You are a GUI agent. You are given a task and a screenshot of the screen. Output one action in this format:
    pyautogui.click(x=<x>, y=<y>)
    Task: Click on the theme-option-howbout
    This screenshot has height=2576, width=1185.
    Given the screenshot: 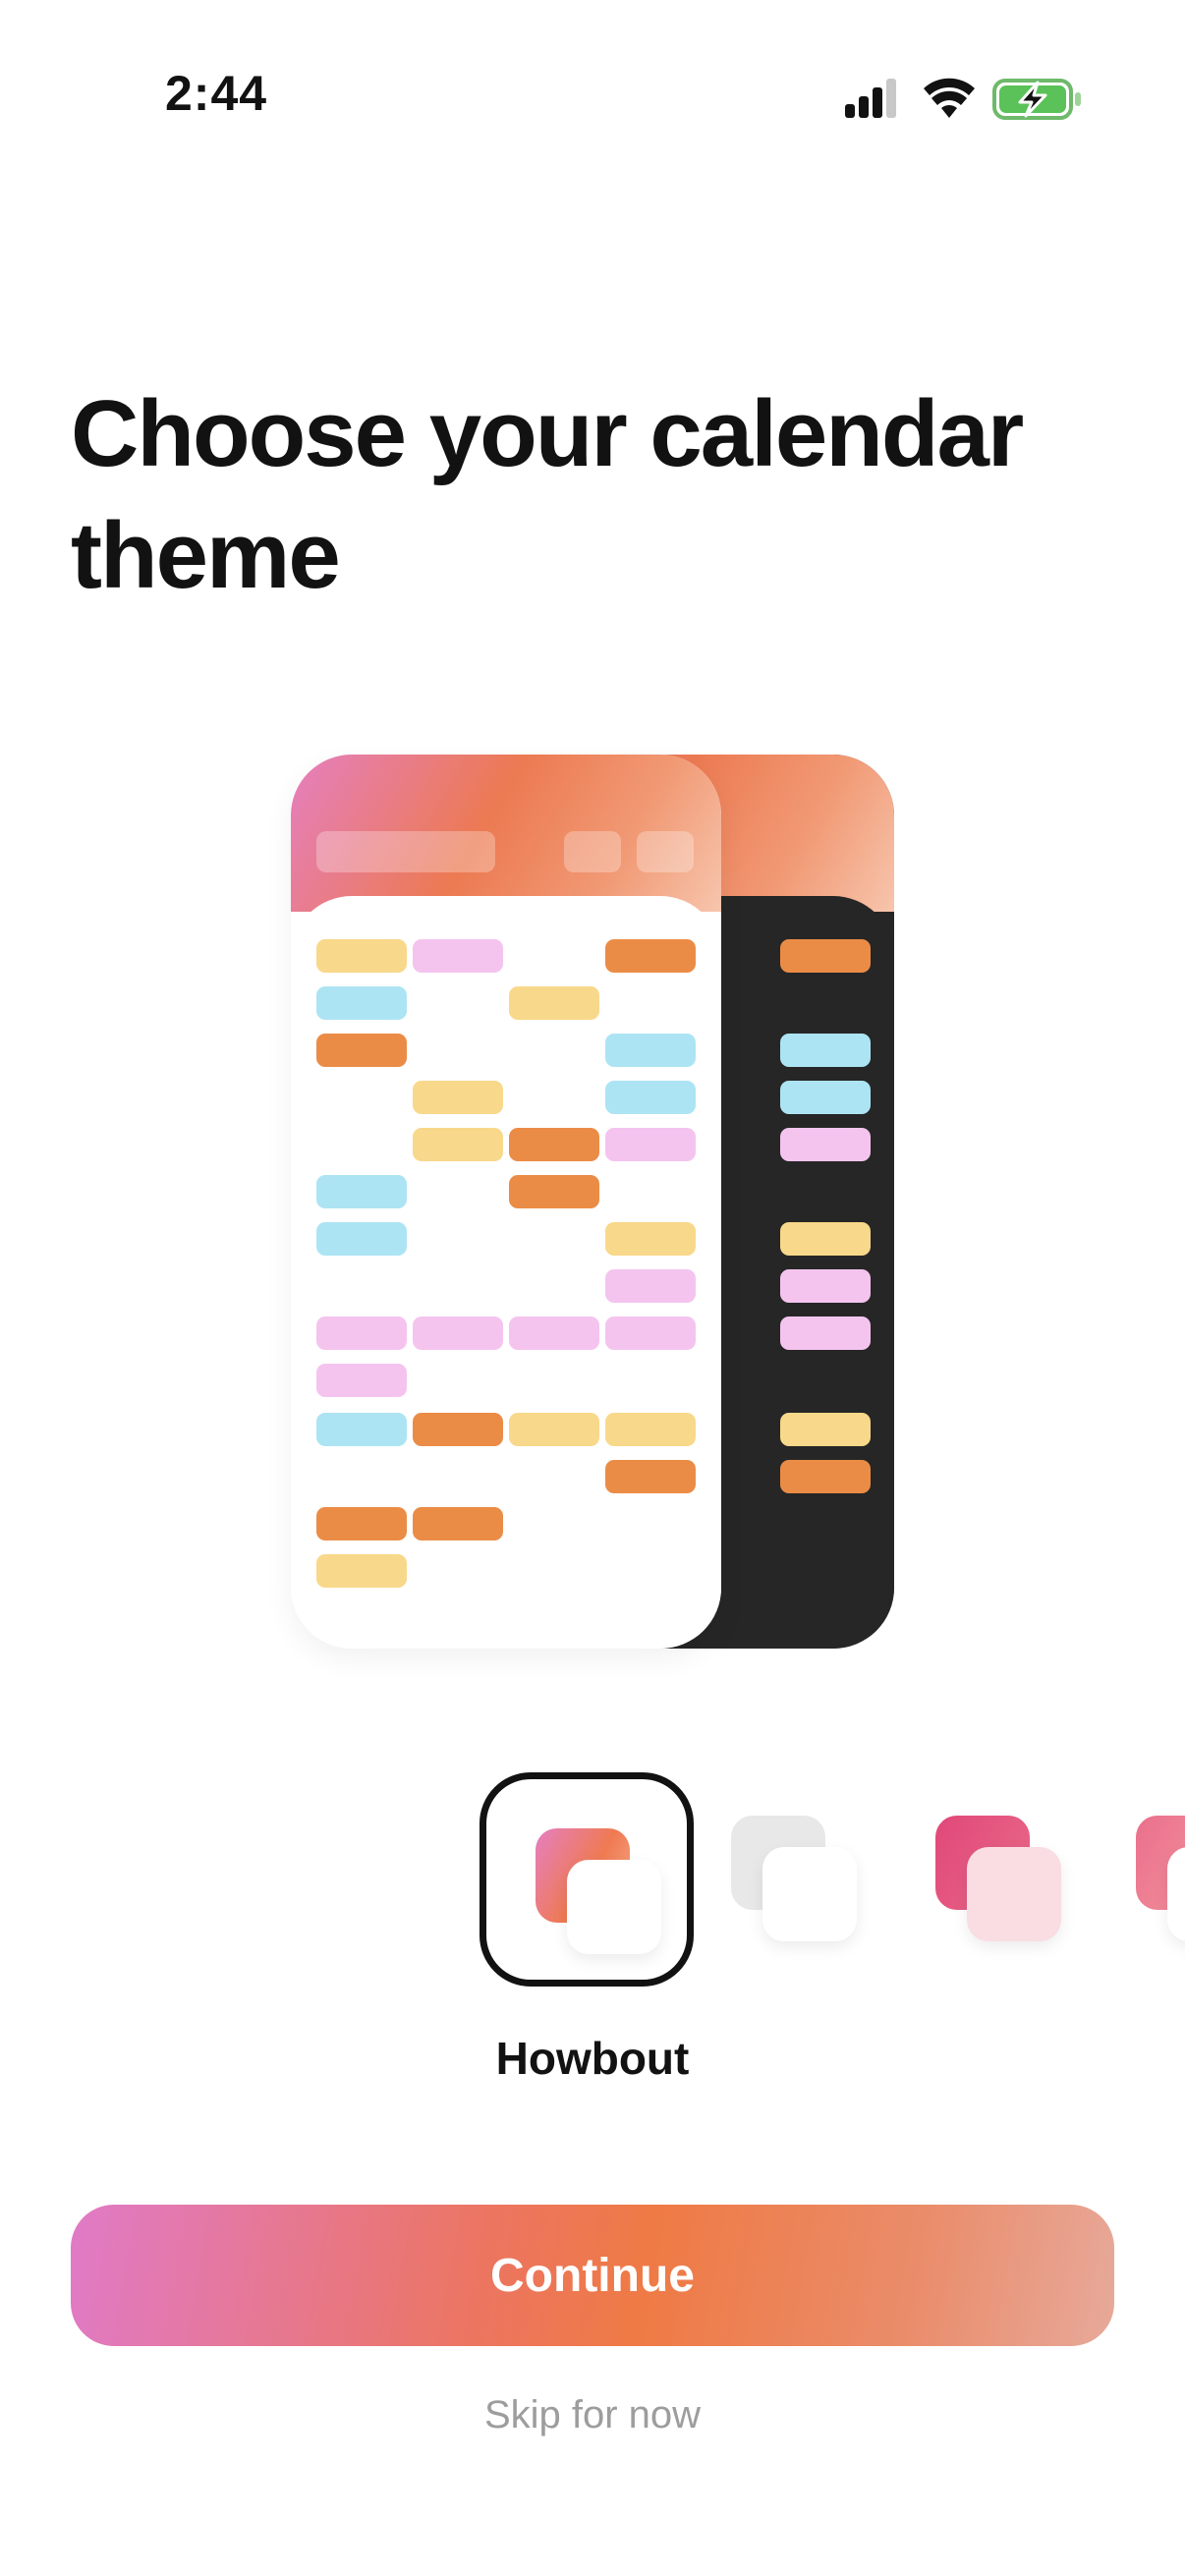 What is the action you would take?
    pyautogui.click(x=587, y=1879)
    